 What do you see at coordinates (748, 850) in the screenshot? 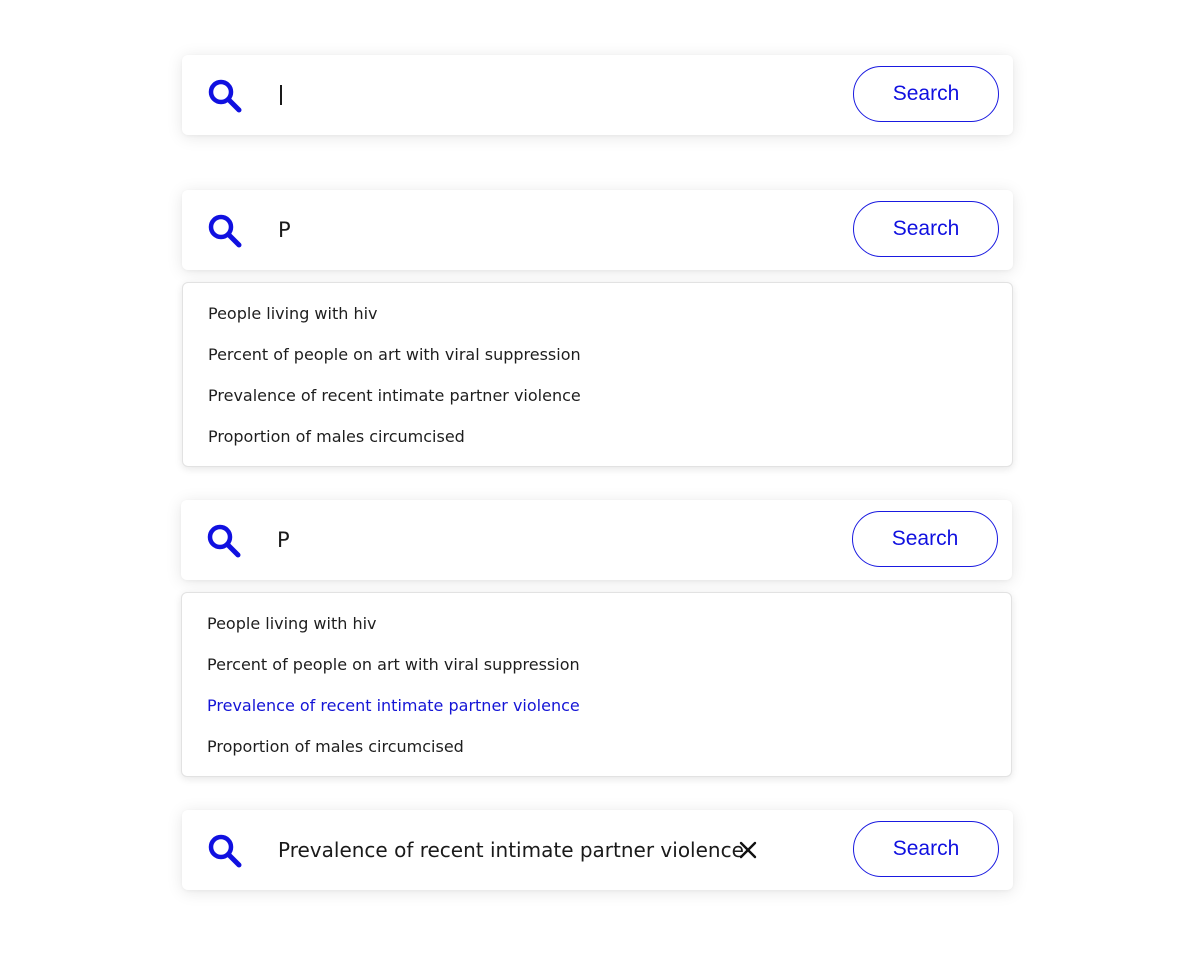
I see `close-icon` at bounding box center [748, 850].